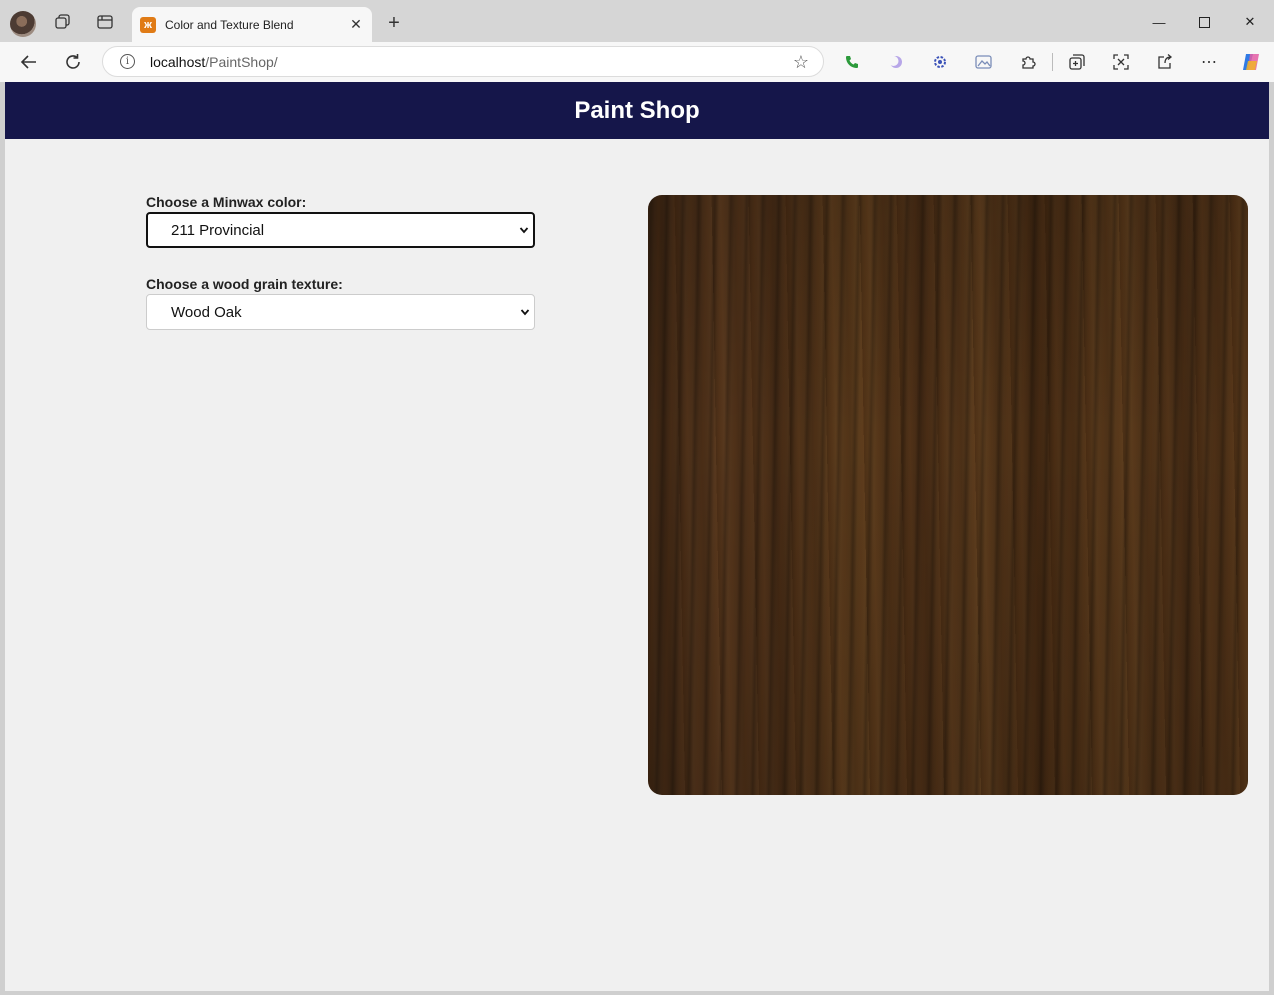  Describe the element at coordinates (1209, 62) in the screenshot. I see `more-menu-icon: ⋯` at that location.